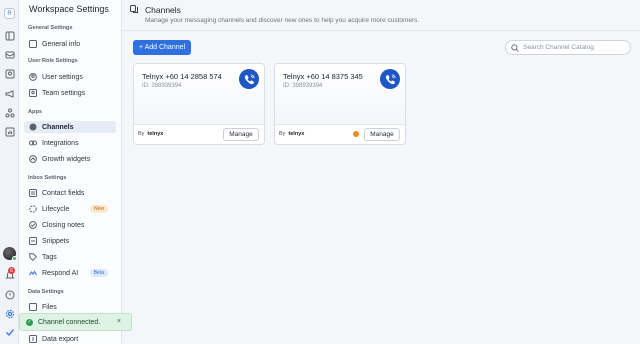 Image resolution: width=640 pixels, height=344 pixels. Describe the element at coordinates (98, 273) in the screenshot. I see `beta-badge: Beta` at that location.